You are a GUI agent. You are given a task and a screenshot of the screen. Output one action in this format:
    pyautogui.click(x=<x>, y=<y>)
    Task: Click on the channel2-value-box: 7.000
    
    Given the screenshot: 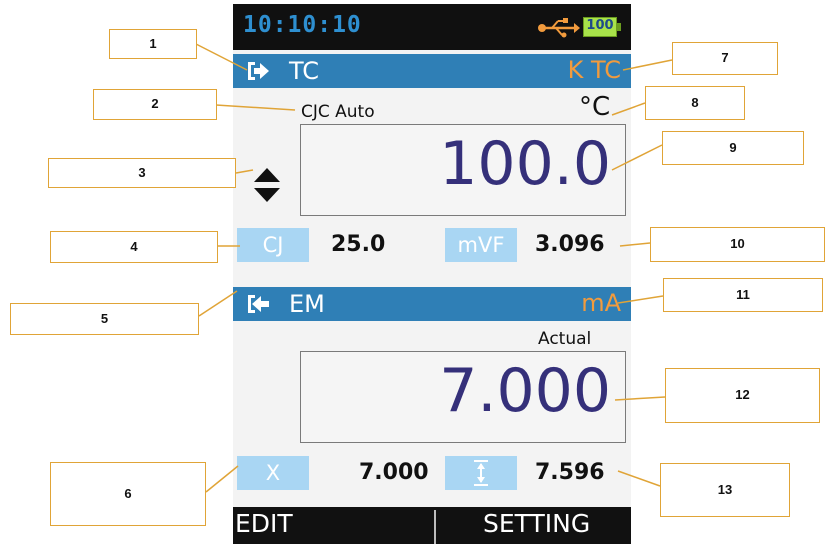 What is the action you would take?
    pyautogui.click(x=463, y=397)
    